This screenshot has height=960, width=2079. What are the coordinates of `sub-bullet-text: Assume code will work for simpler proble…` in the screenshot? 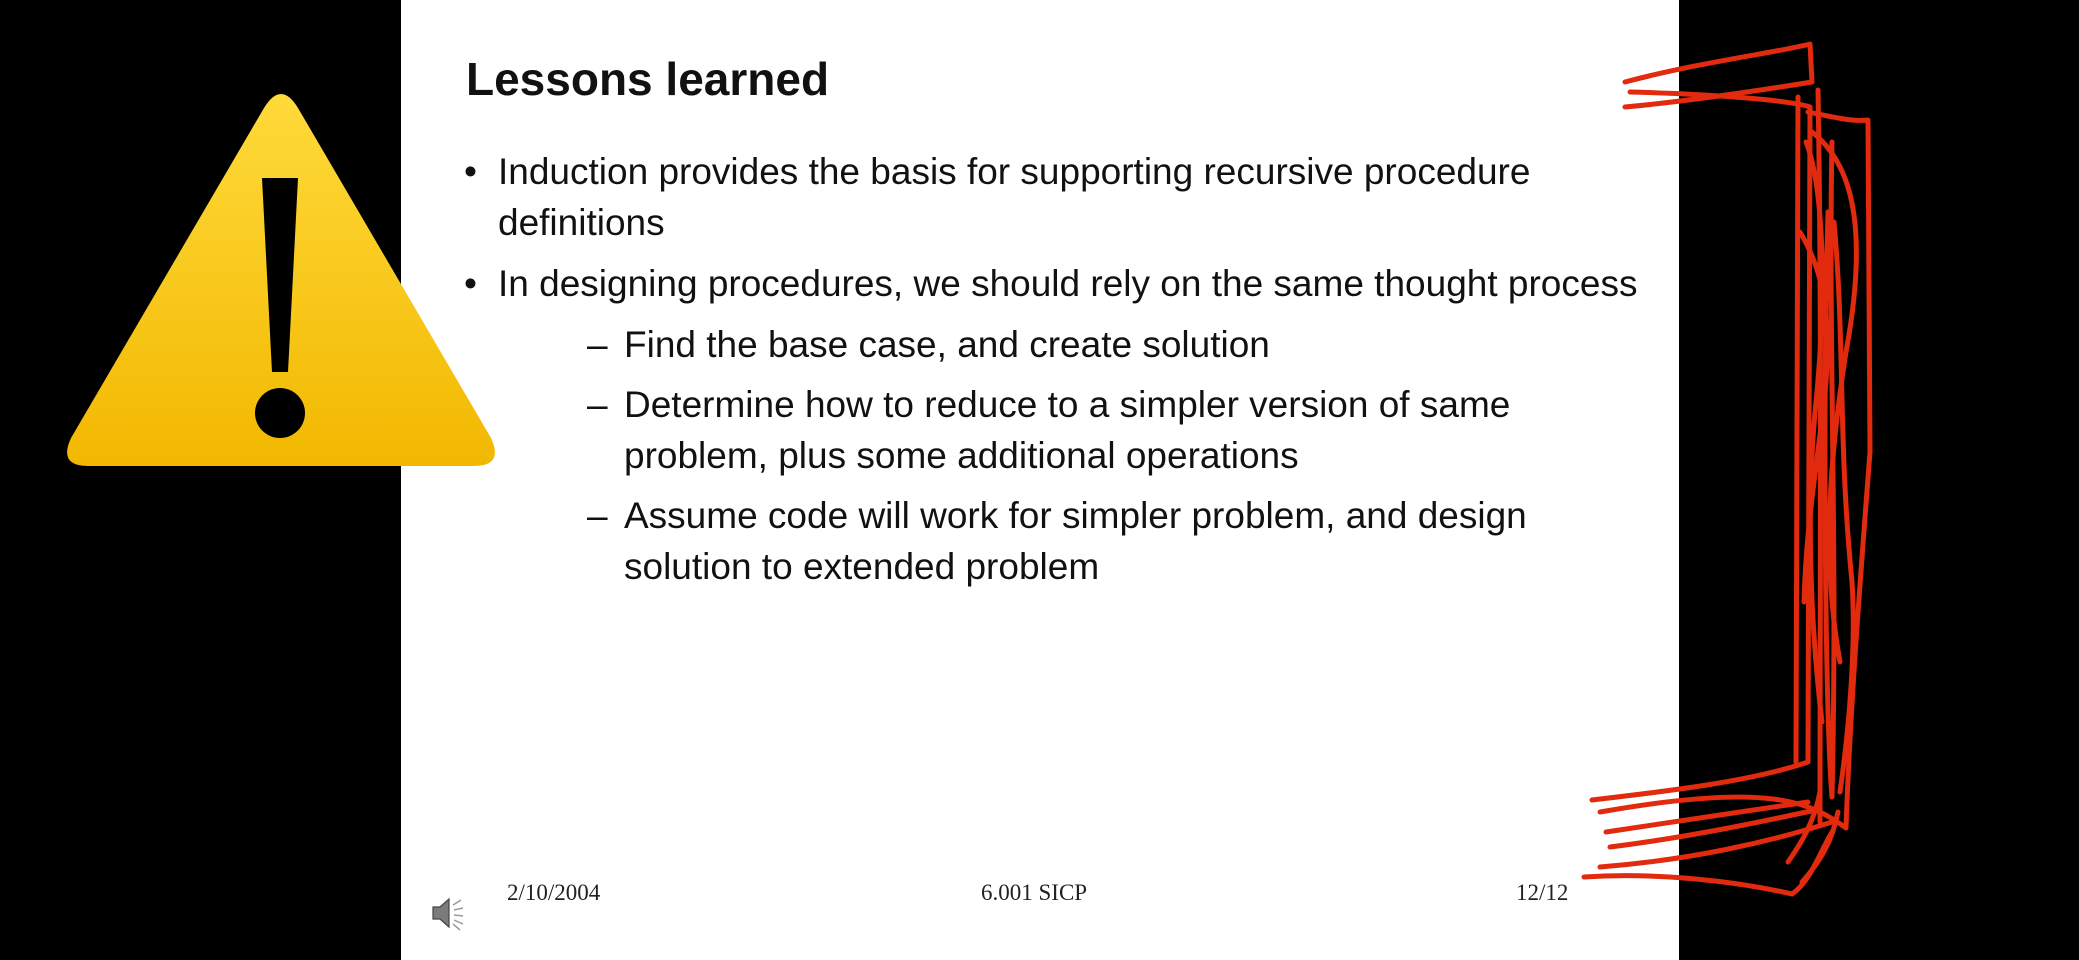 It's located at (1075, 541).